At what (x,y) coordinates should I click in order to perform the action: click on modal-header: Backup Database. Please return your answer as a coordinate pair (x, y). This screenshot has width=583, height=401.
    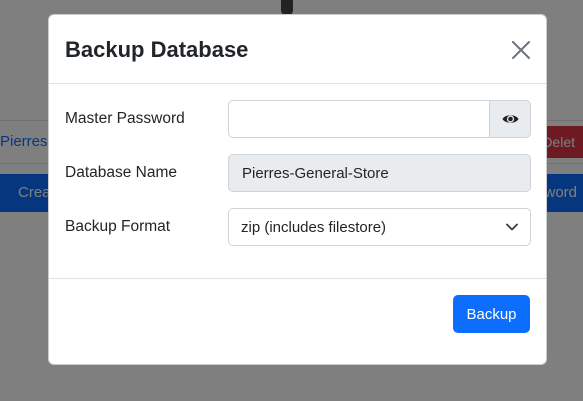
    Looking at the image, I should click on (297, 49).